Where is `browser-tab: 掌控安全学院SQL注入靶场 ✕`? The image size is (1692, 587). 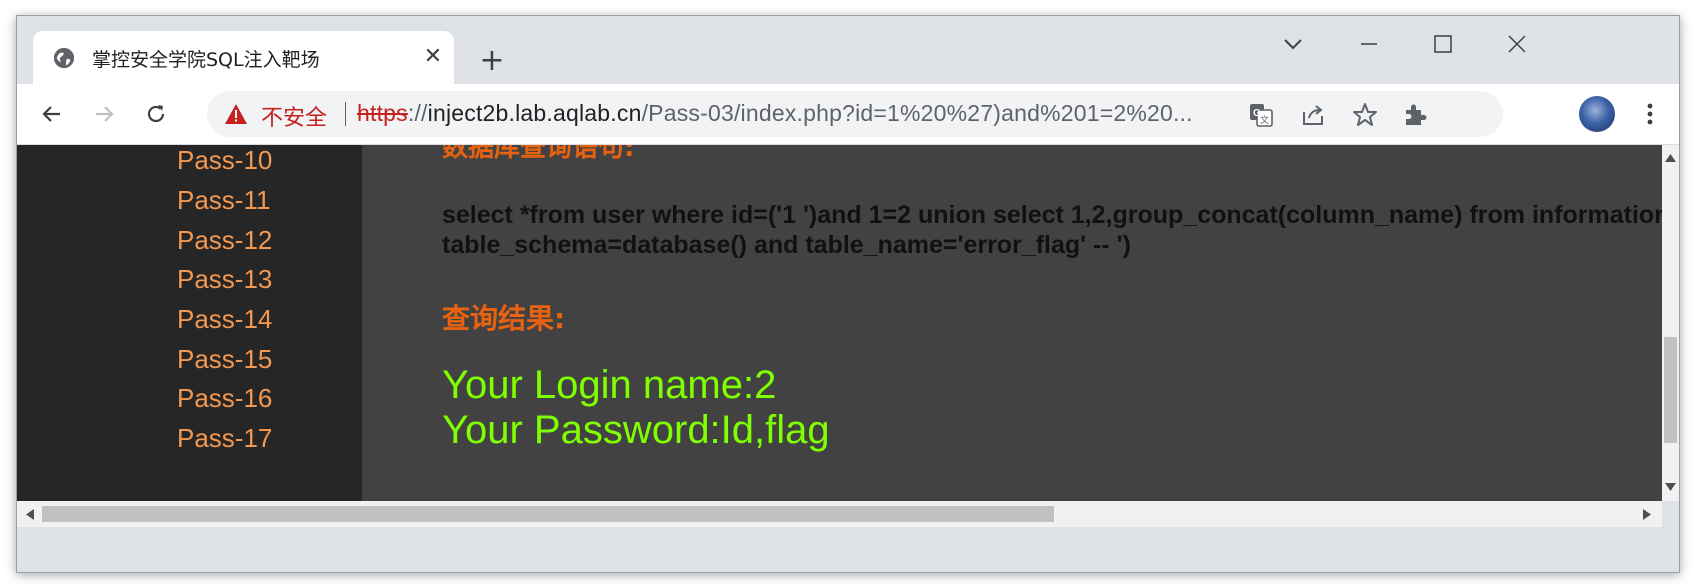
browser-tab: 掌控安全学院SQL注入靶场 ✕ is located at coordinates (243, 57).